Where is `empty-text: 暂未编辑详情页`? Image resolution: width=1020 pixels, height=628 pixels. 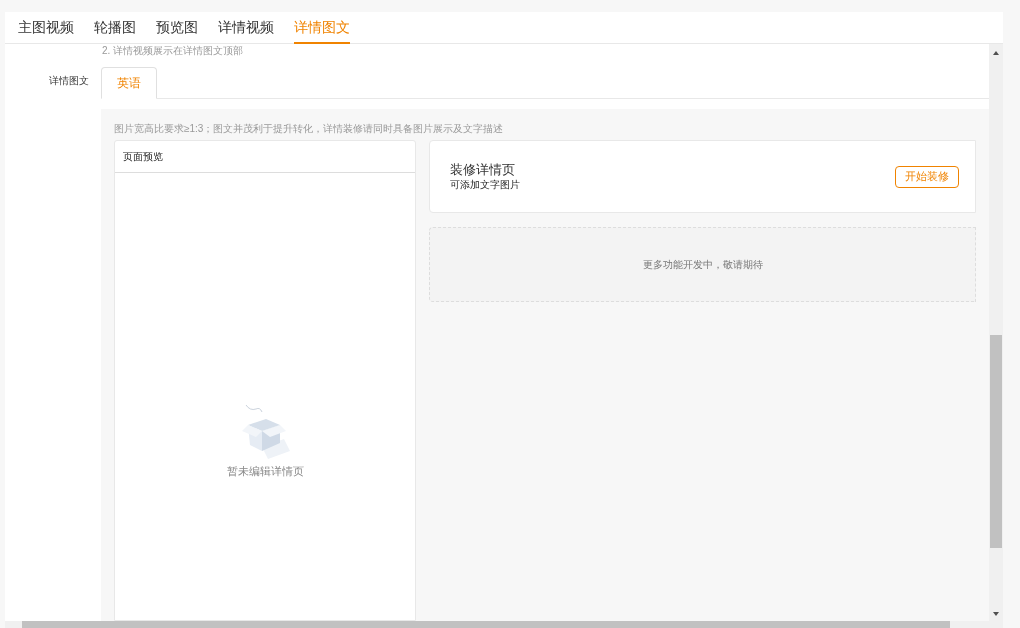
empty-text: 暂未编辑详情页 is located at coordinates (265, 471).